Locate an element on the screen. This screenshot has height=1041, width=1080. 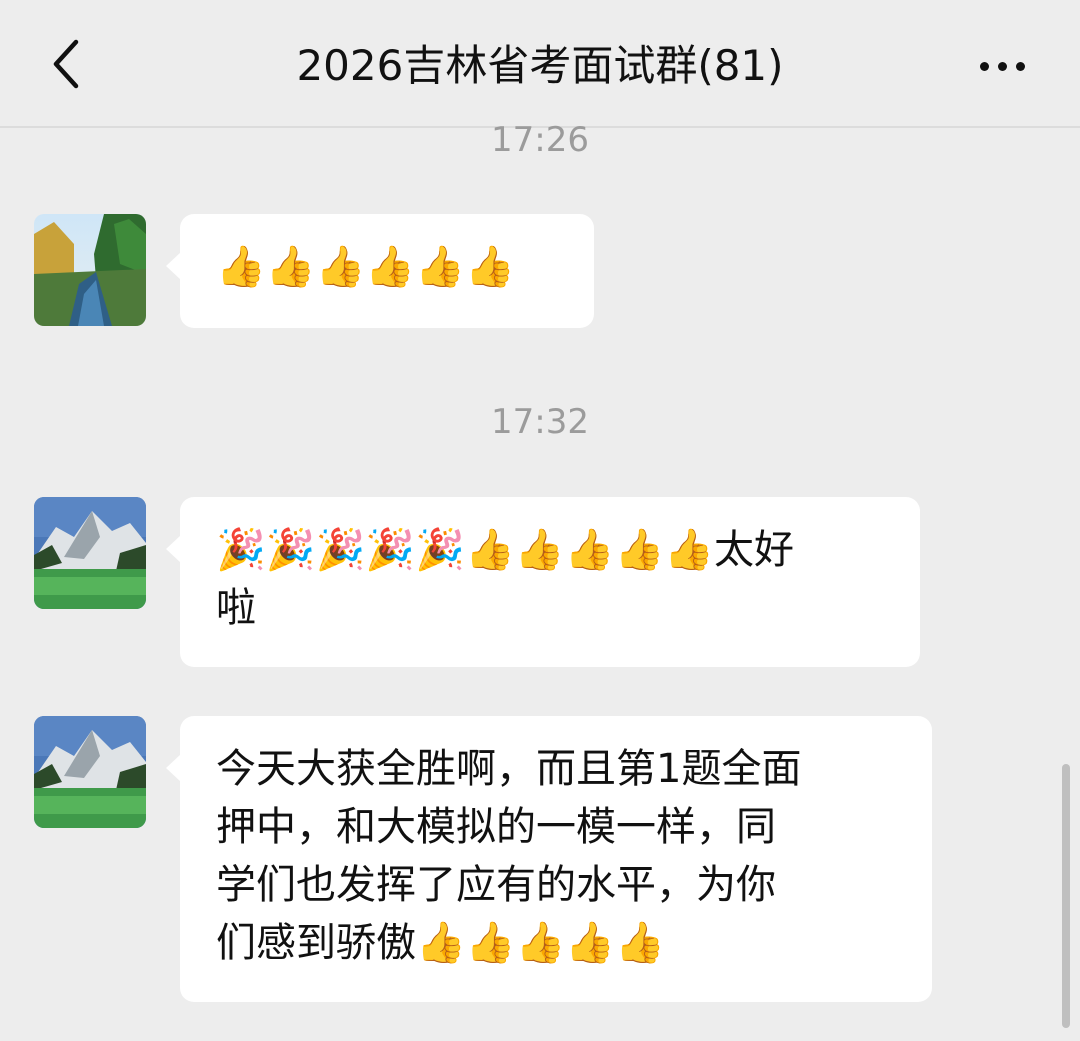
chat-title: 2026吉林省考面试群(81) is located at coordinates (540, 65).